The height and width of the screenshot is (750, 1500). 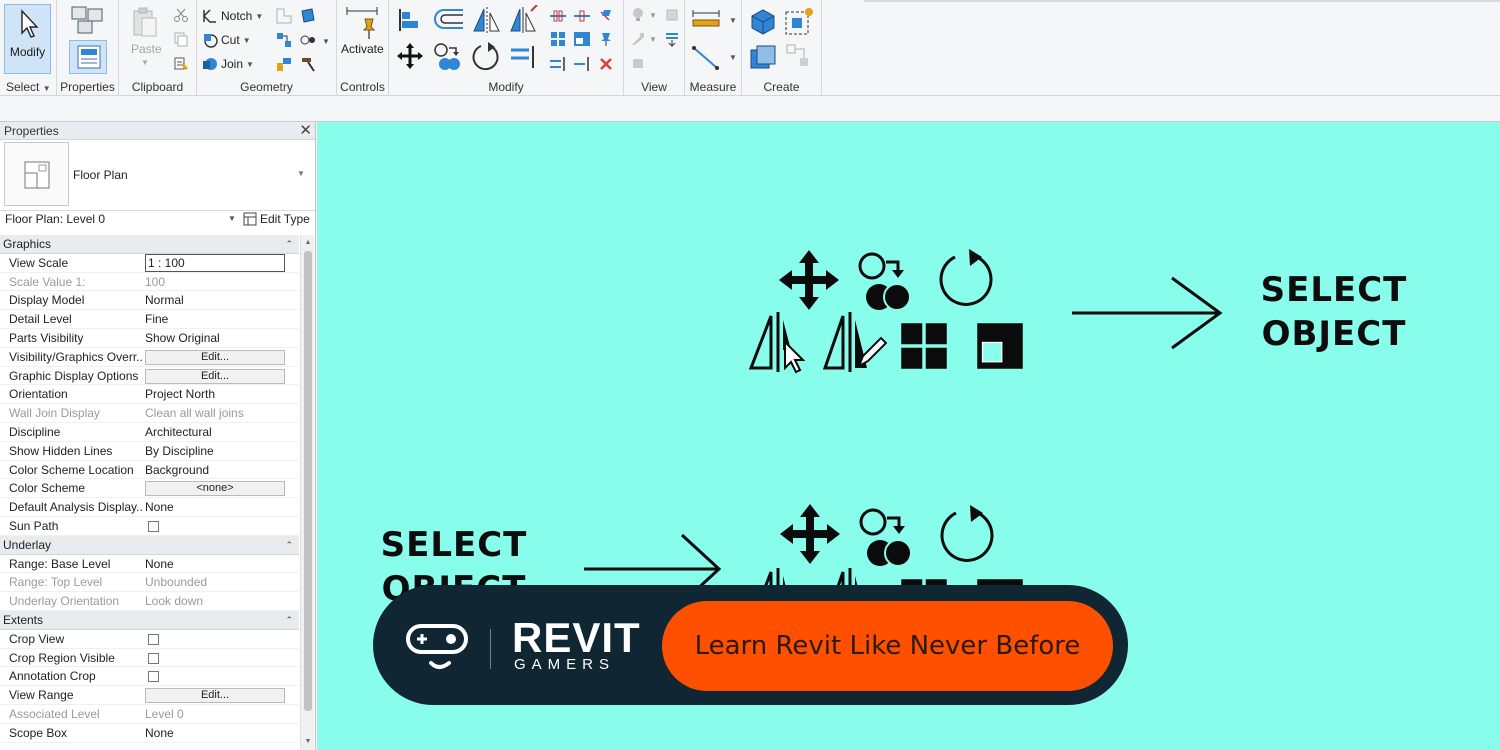 What do you see at coordinates (653, 15) in the screenshot?
I see `hide-chevron-icon: ▼` at bounding box center [653, 15].